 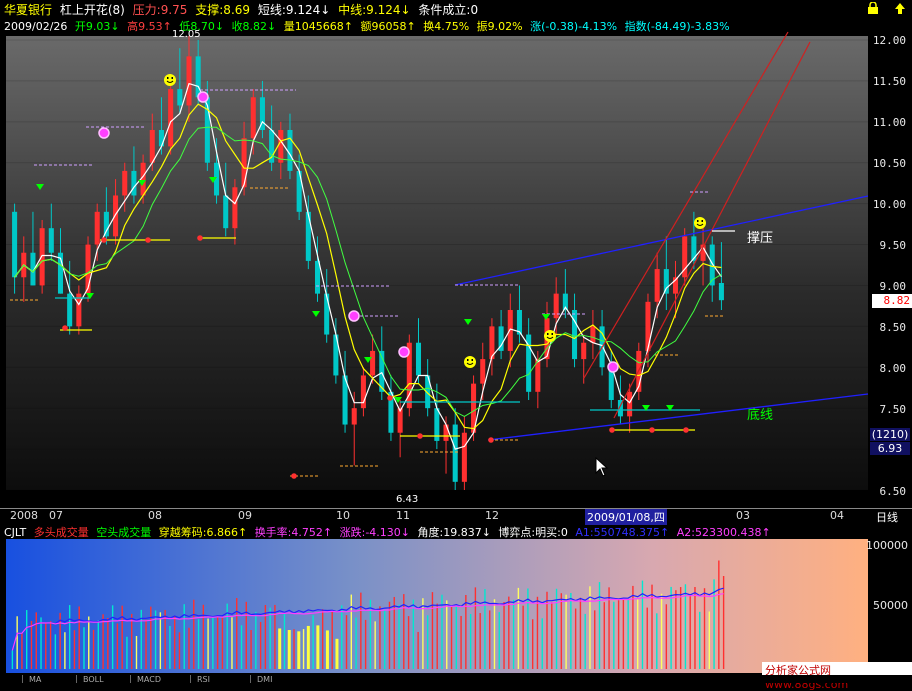 What do you see at coordinates (155, 515) in the screenshot?
I see `date-tick: 08` at bounding box center [155, 515].